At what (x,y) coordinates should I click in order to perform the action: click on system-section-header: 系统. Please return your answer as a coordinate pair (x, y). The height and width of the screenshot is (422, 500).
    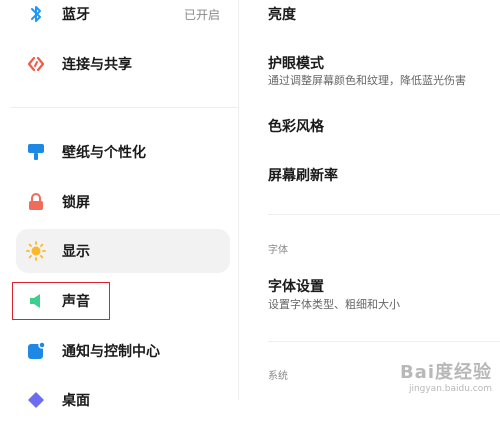
    Looking at the image, I should click on (278, 376).